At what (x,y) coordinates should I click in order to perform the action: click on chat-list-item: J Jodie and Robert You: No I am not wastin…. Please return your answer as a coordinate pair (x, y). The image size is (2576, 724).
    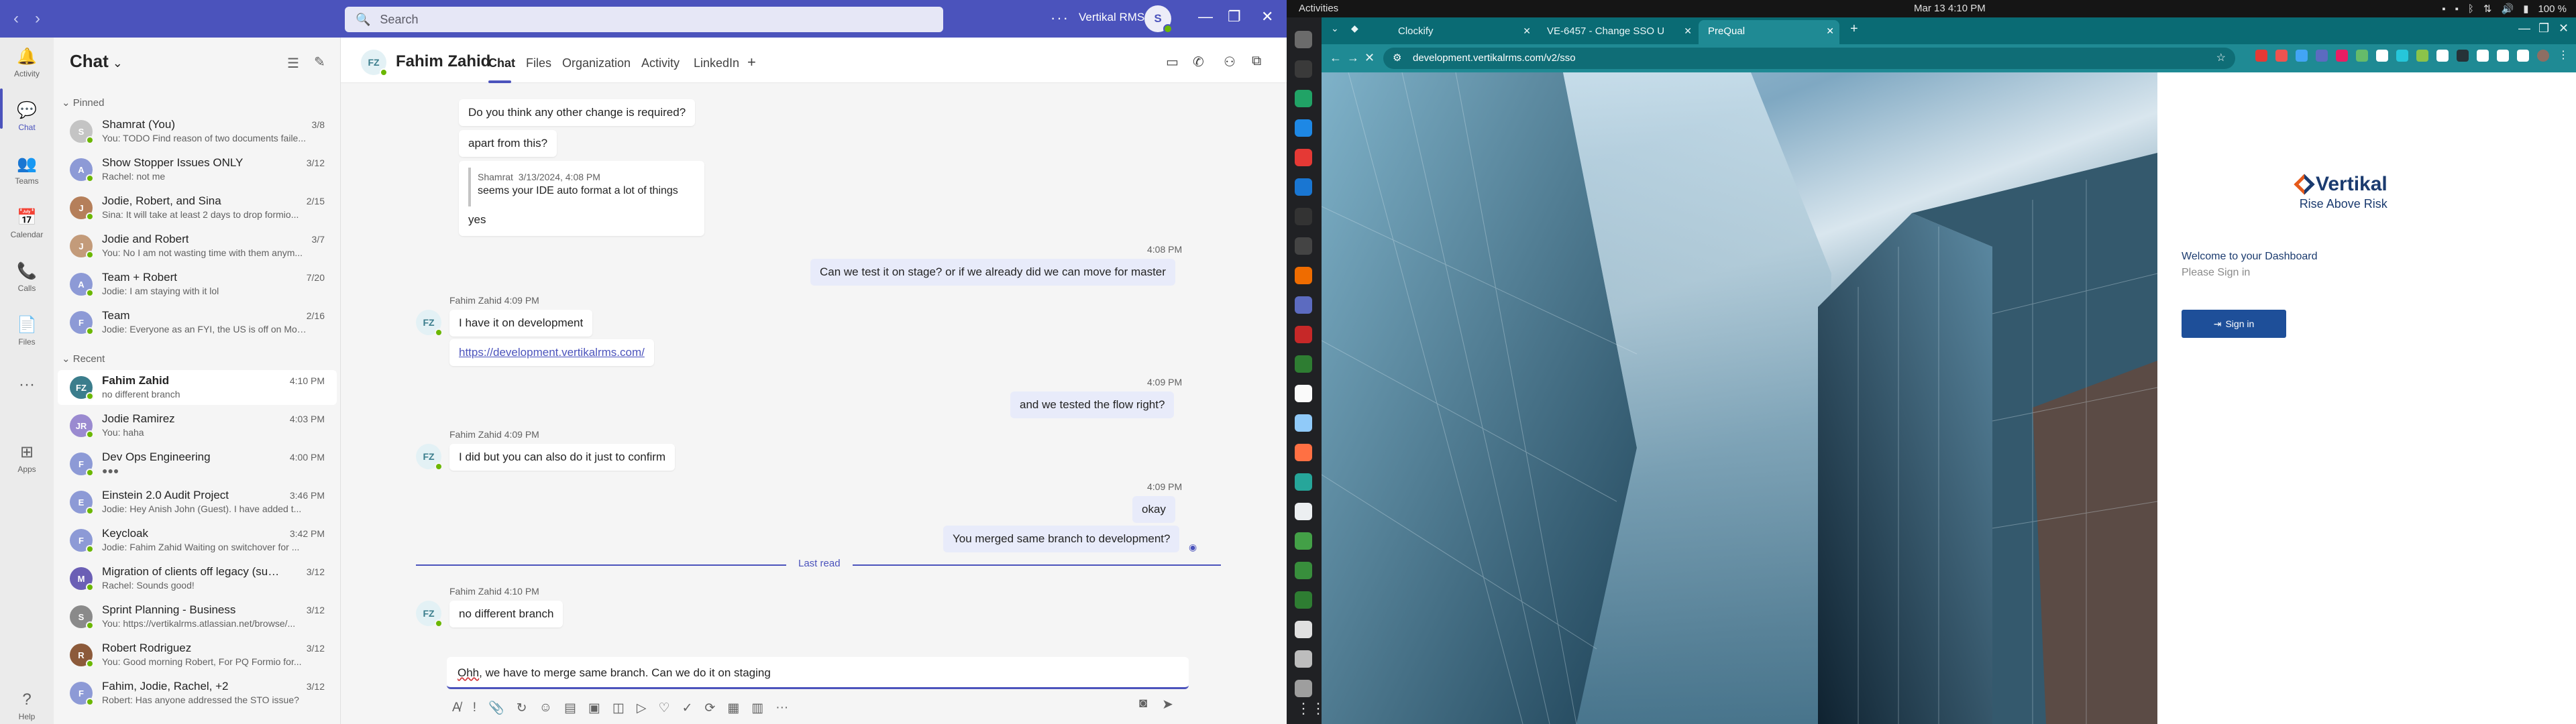
    Looking at the image, I should click on (197, 246).